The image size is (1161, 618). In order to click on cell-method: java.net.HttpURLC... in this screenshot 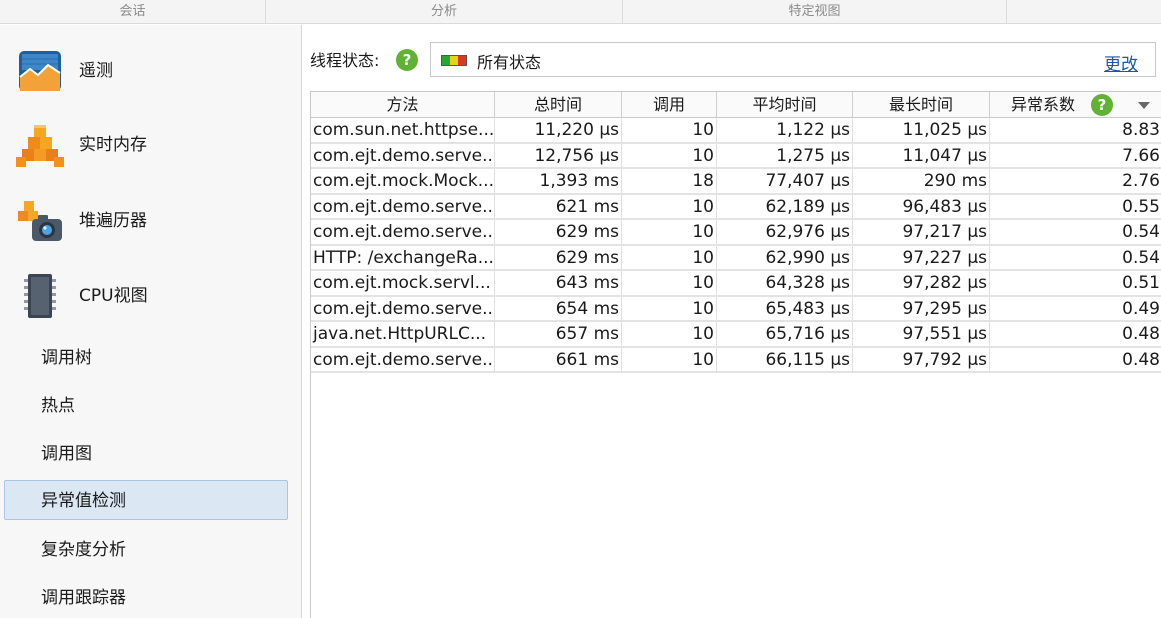, I will do `click(403, 334)`.